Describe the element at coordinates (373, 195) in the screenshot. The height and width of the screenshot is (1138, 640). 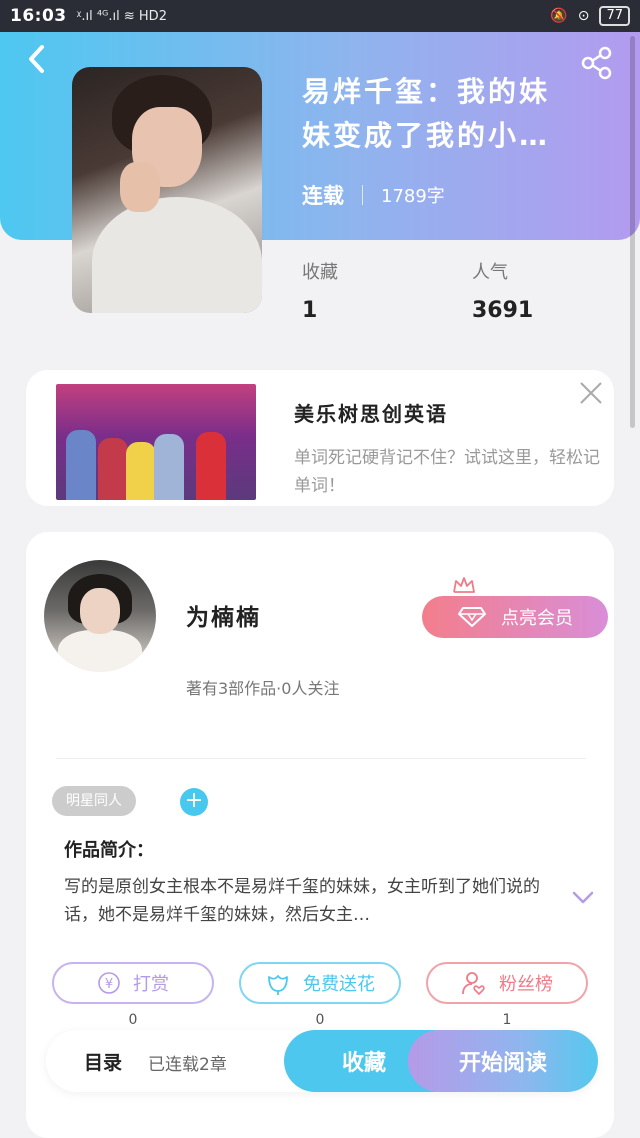
I see `book-meta: 连载 1789字` at that location.